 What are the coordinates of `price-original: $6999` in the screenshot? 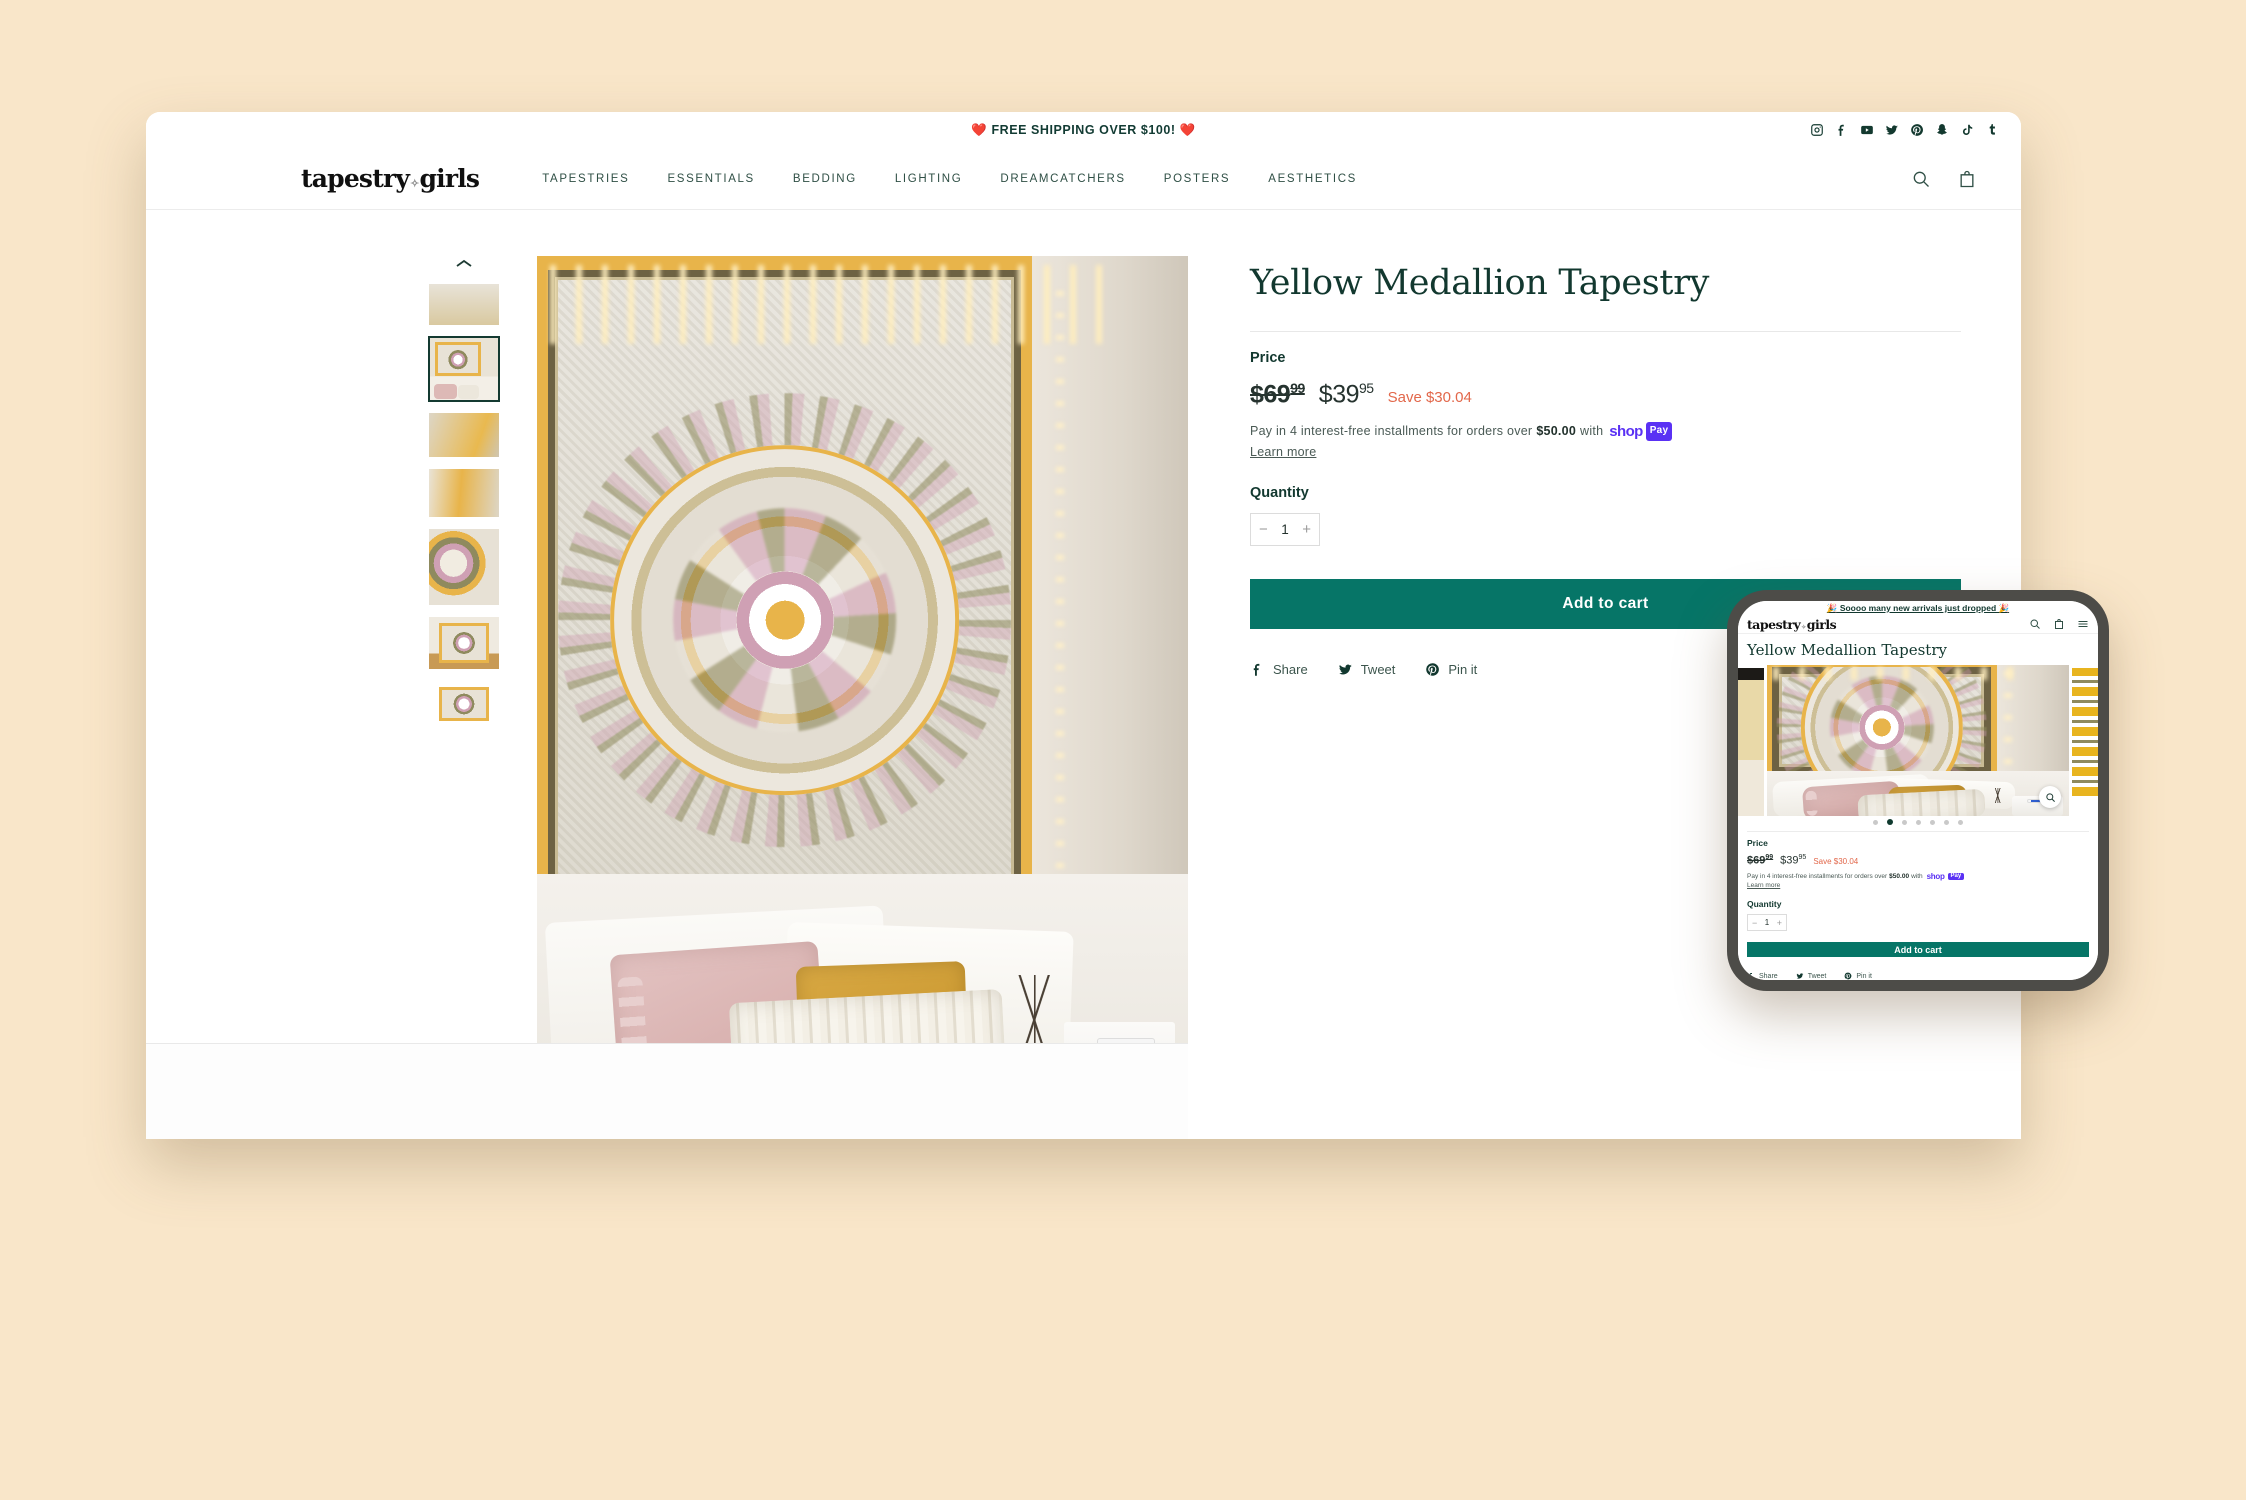 It's located at (1277, 393).